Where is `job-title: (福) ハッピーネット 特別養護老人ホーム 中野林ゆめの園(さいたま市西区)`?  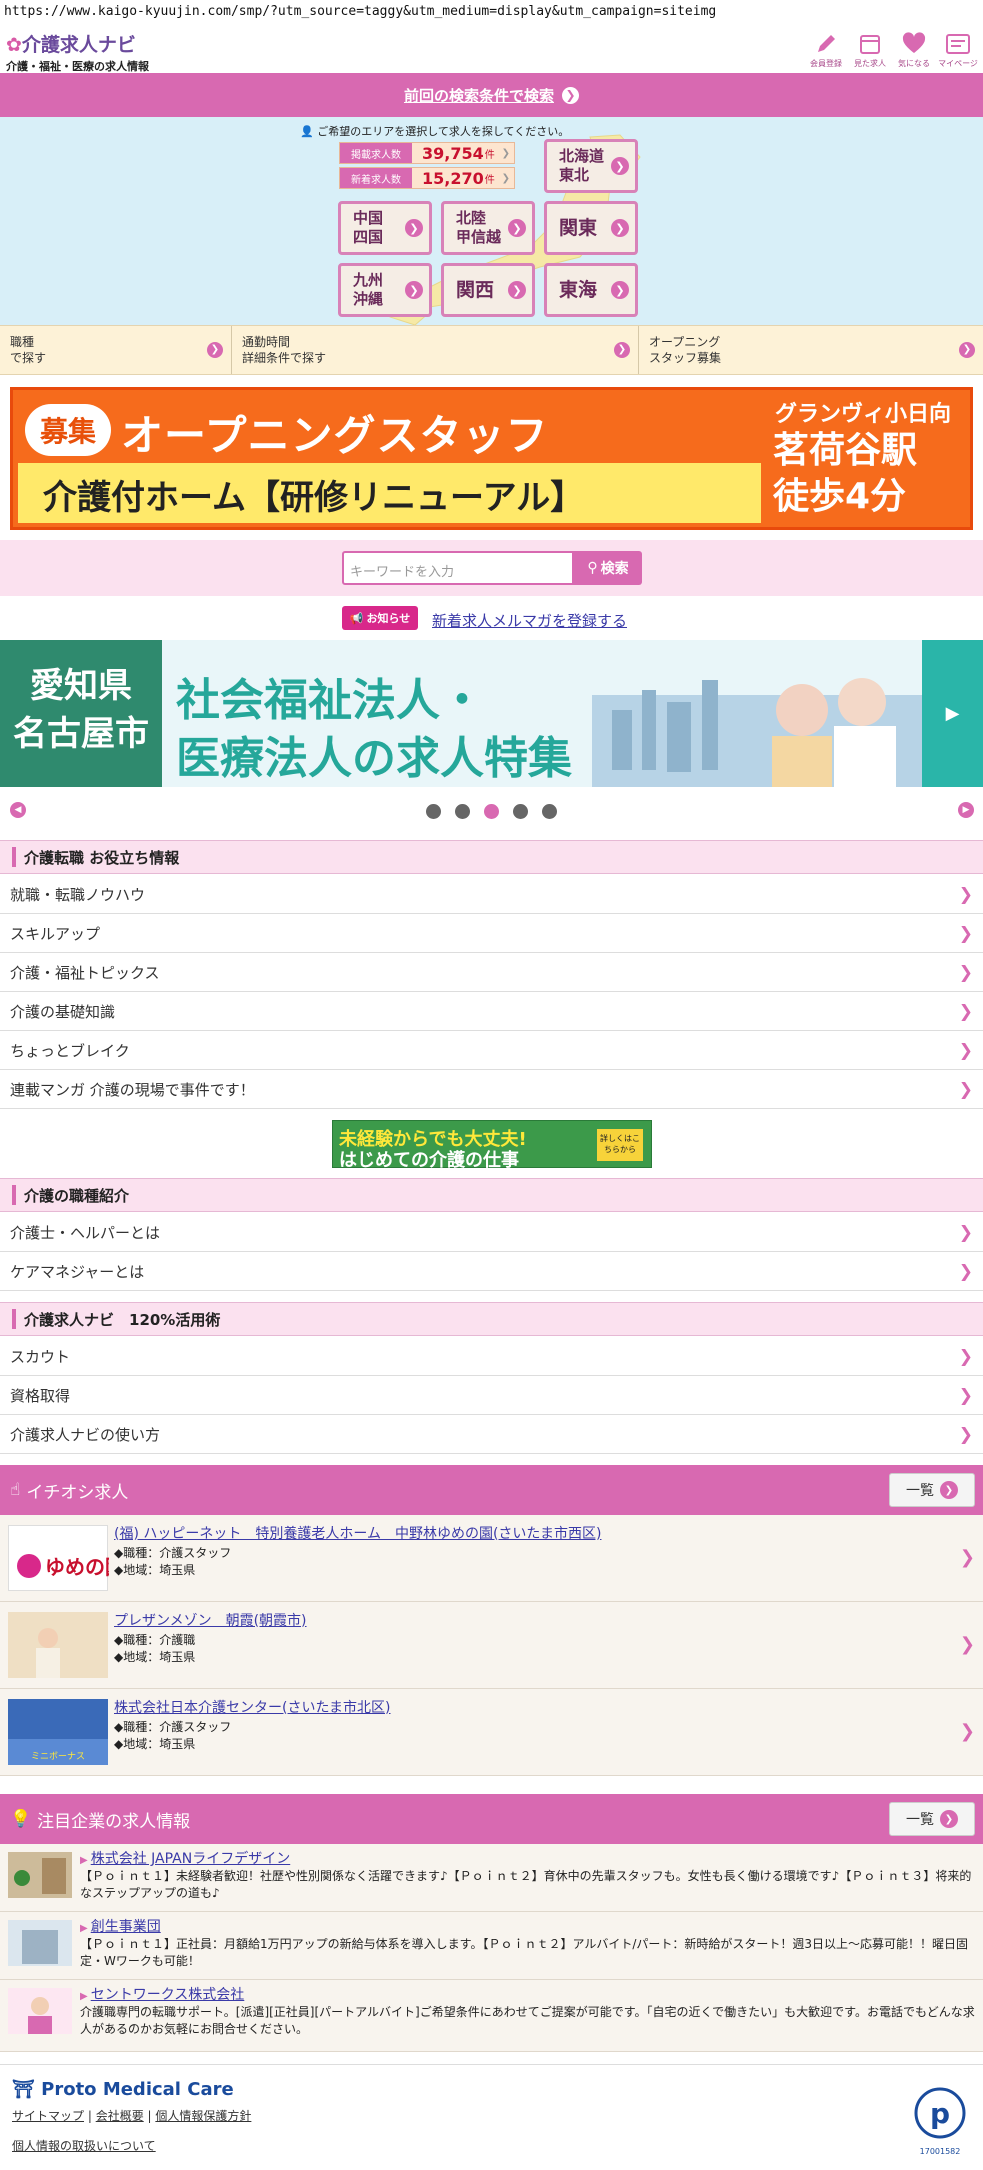
job-title: (福) ハッピーネット 特別養護老人ホーム 中野林ゆめの園(さいたま市西区) is located at coordinates (357, 1533).